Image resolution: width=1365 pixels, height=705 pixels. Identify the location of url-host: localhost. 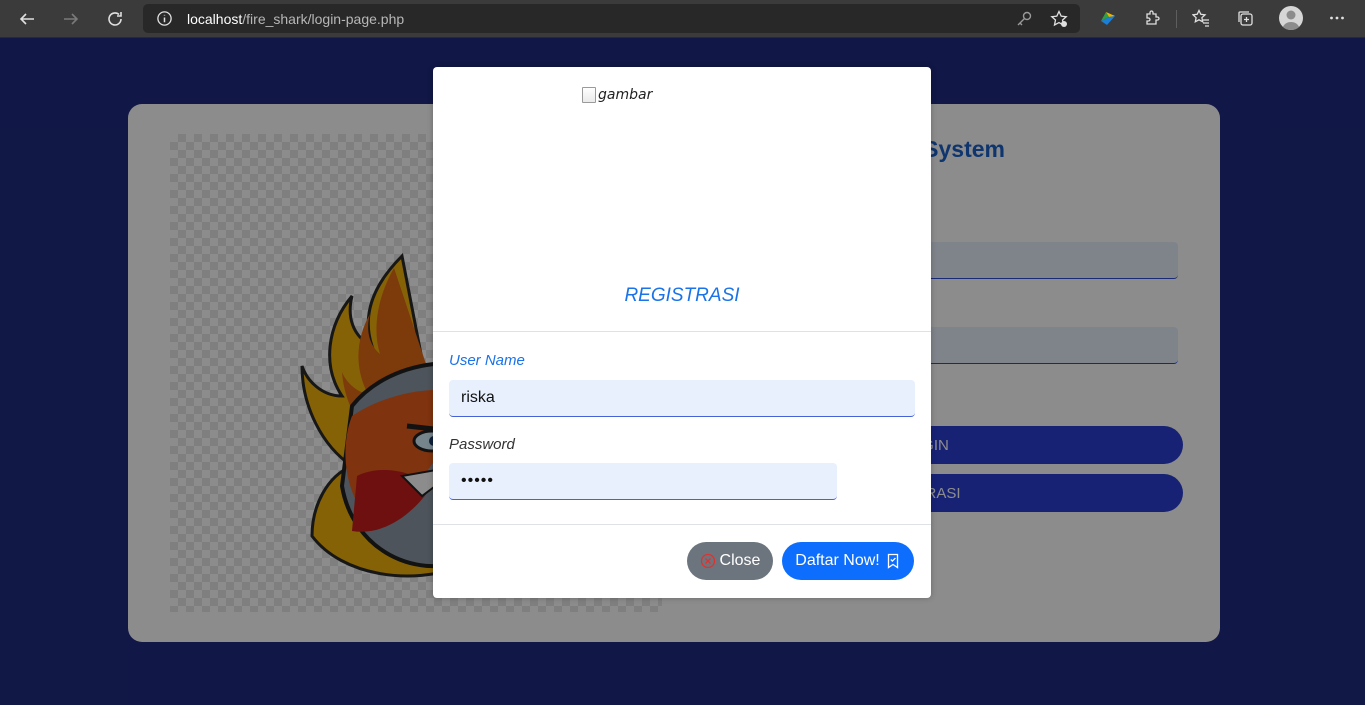
(215, 19).